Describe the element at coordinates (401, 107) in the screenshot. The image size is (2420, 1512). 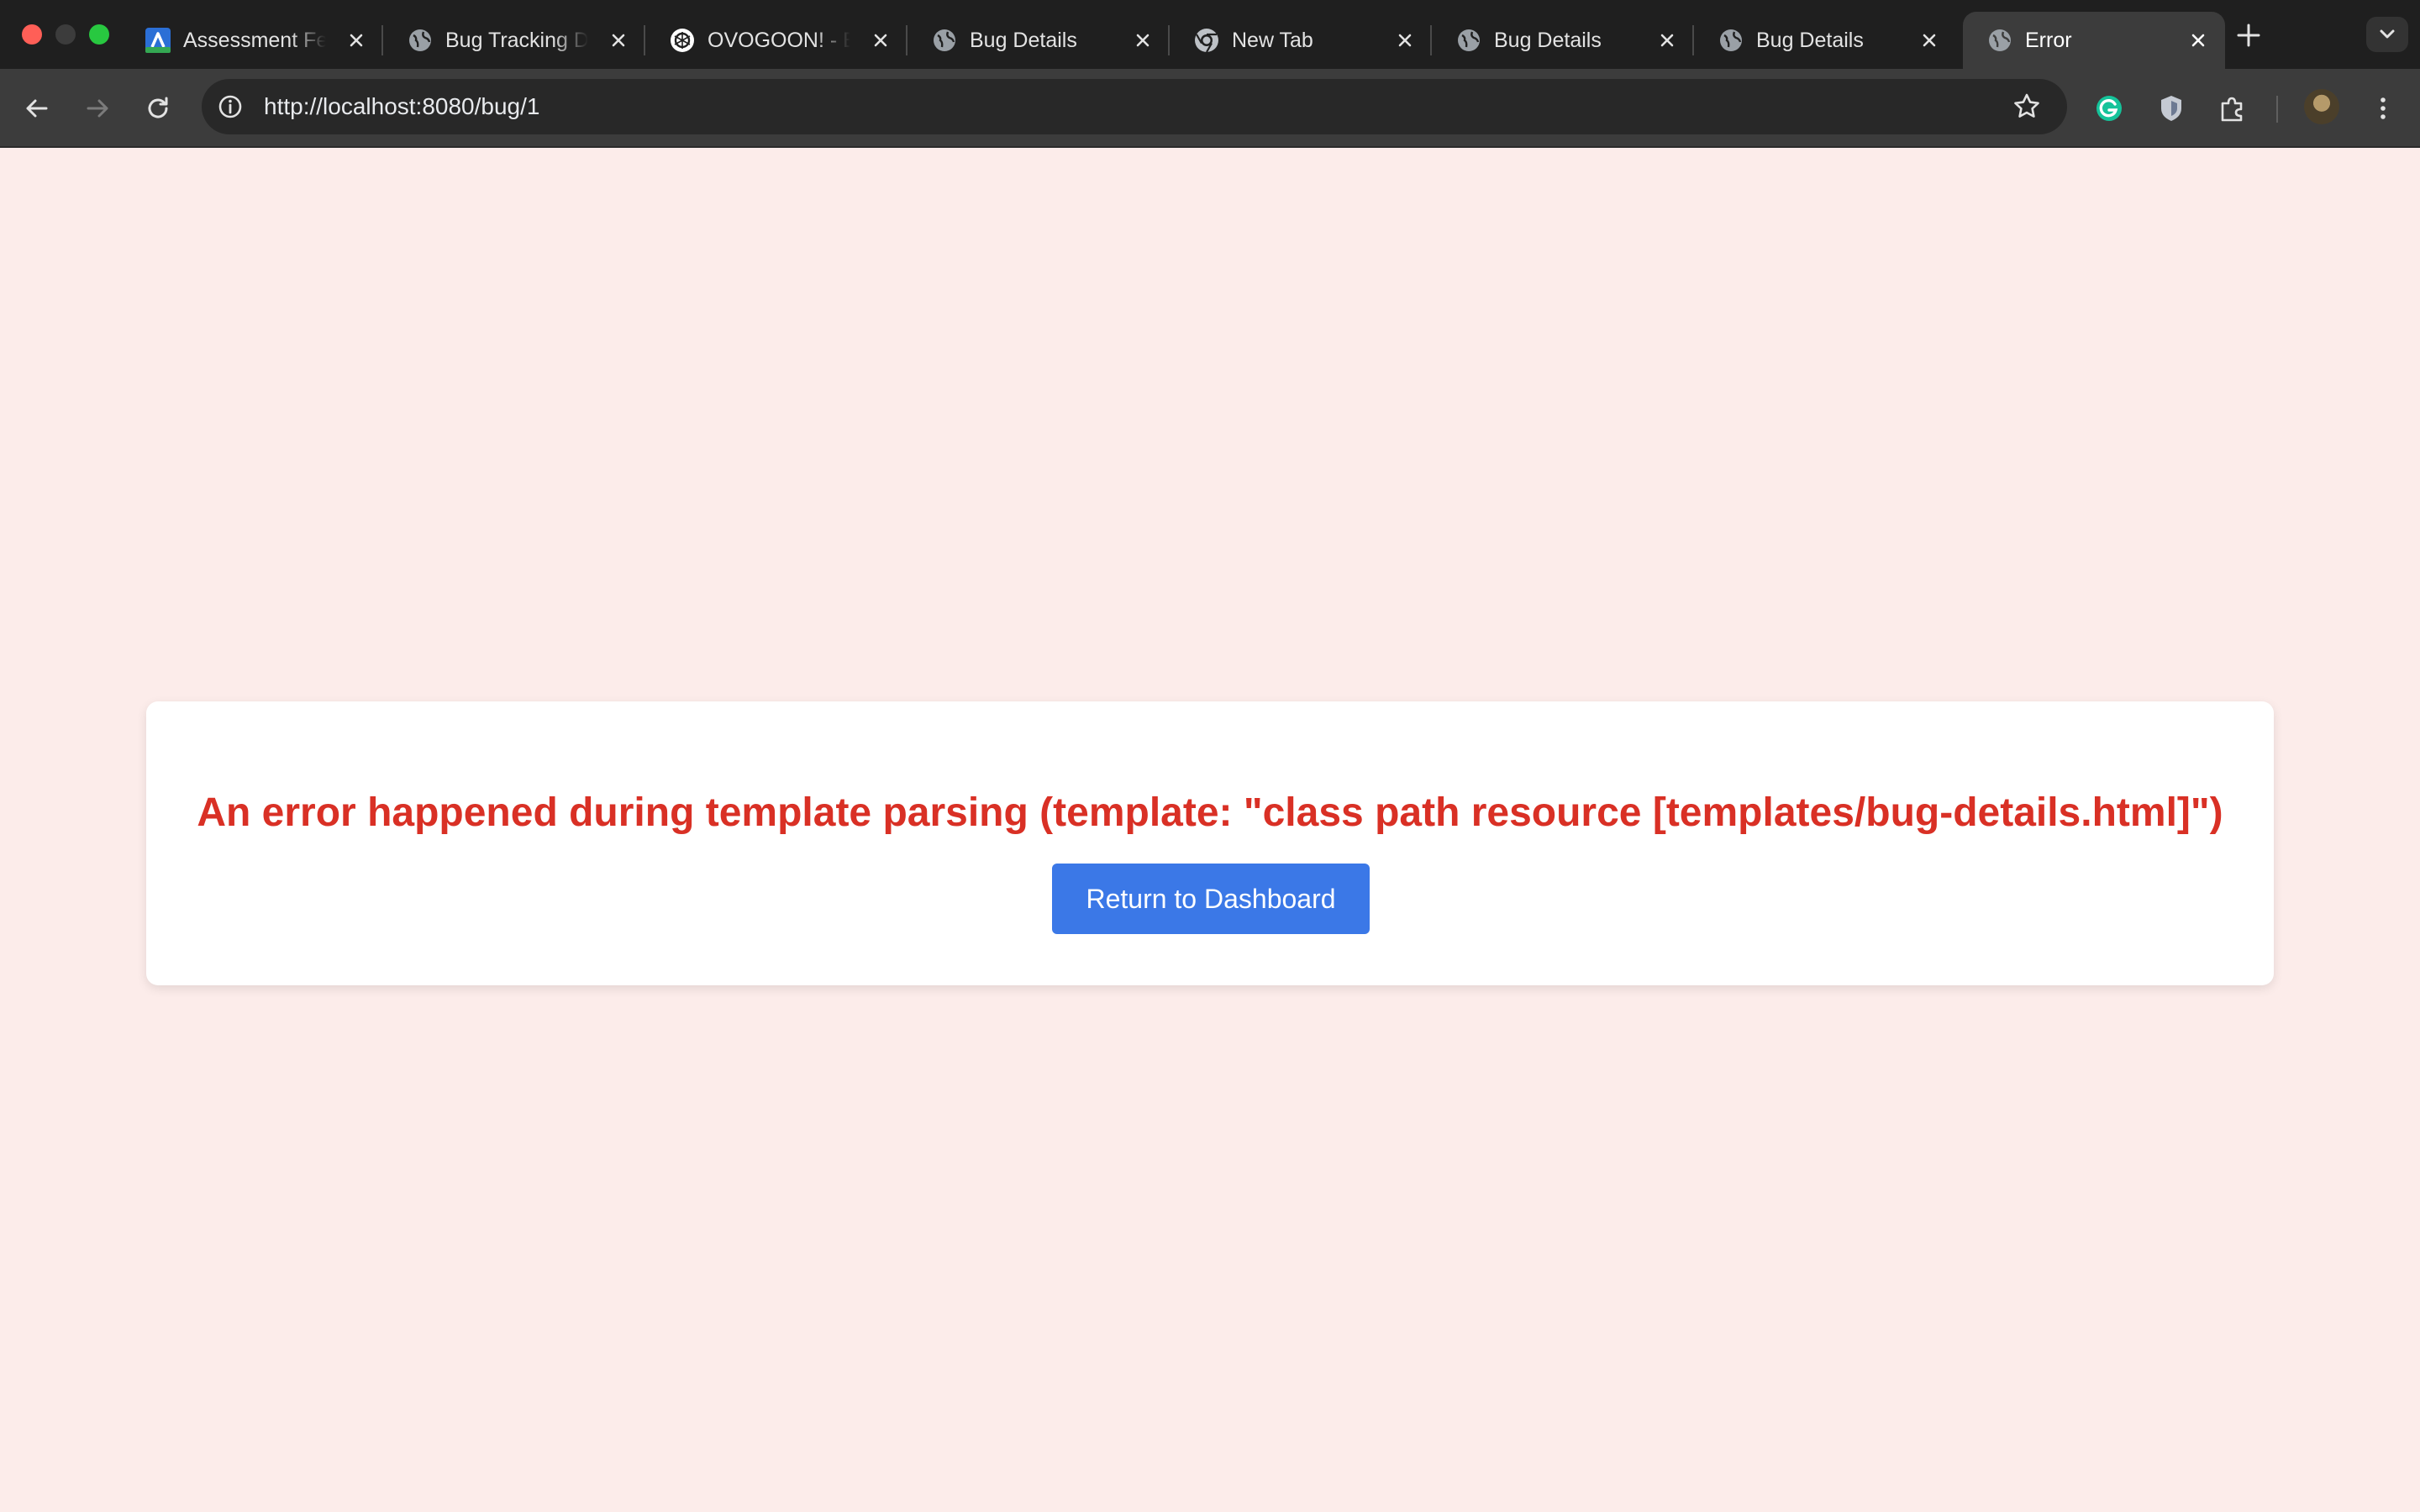
I see `url-text: http://localhost:8080/bug/1` at that location.